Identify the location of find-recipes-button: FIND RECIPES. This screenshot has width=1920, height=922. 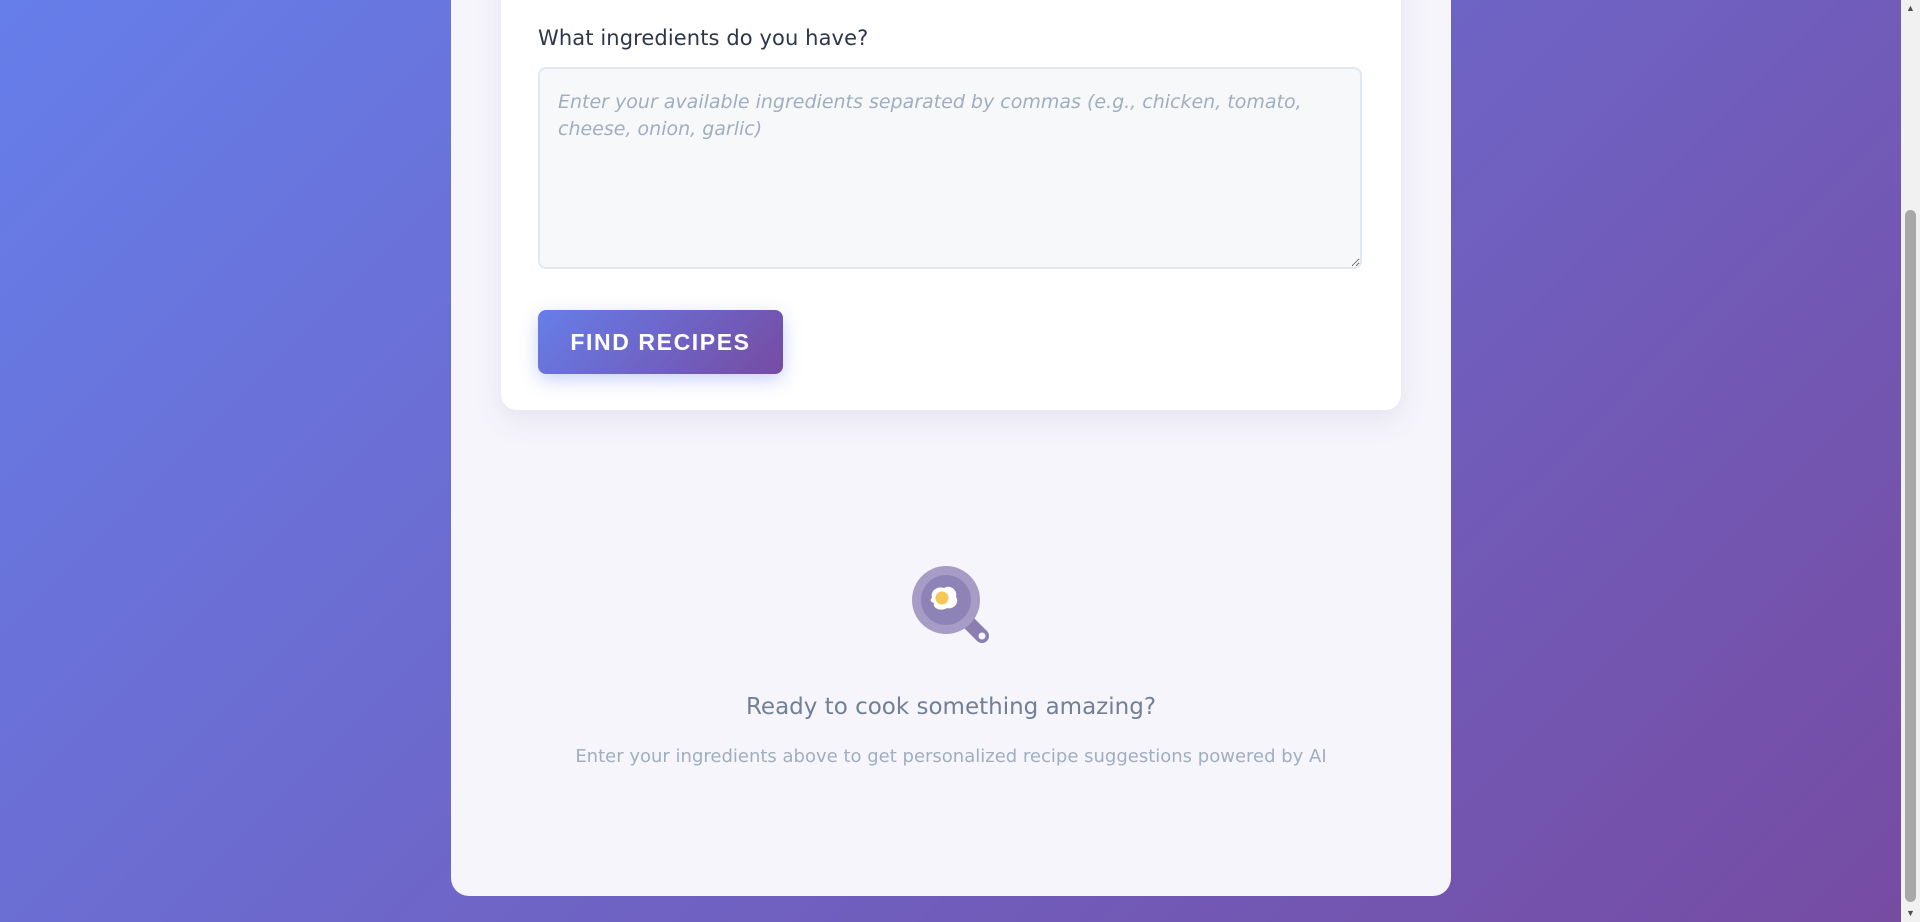
(660, 342).